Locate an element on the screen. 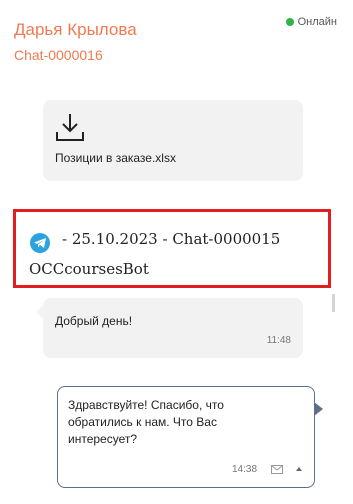  contact-name: Дарья Крылова is located at coordinates (75, 30).